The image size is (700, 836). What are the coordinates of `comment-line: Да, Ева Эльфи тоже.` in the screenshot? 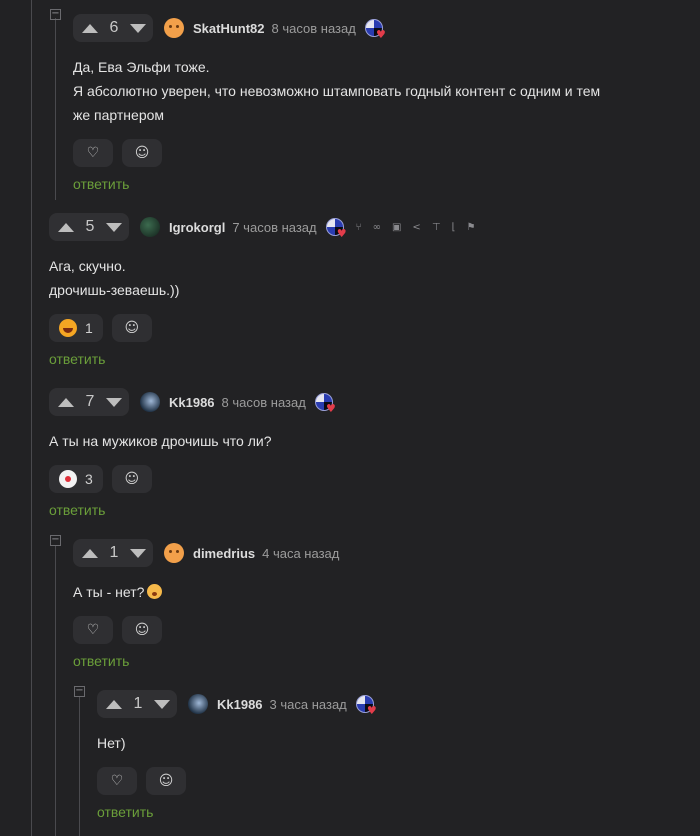 It's located at (141, 67).